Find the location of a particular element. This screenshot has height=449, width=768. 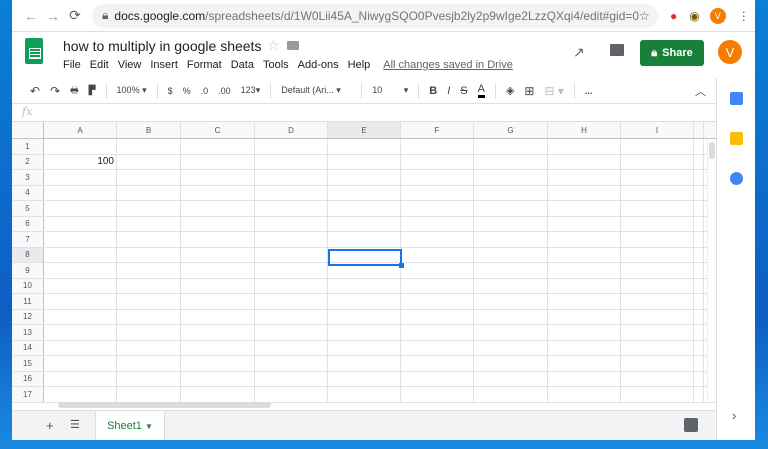

cell-I8 is located at coordinates (657, 254).